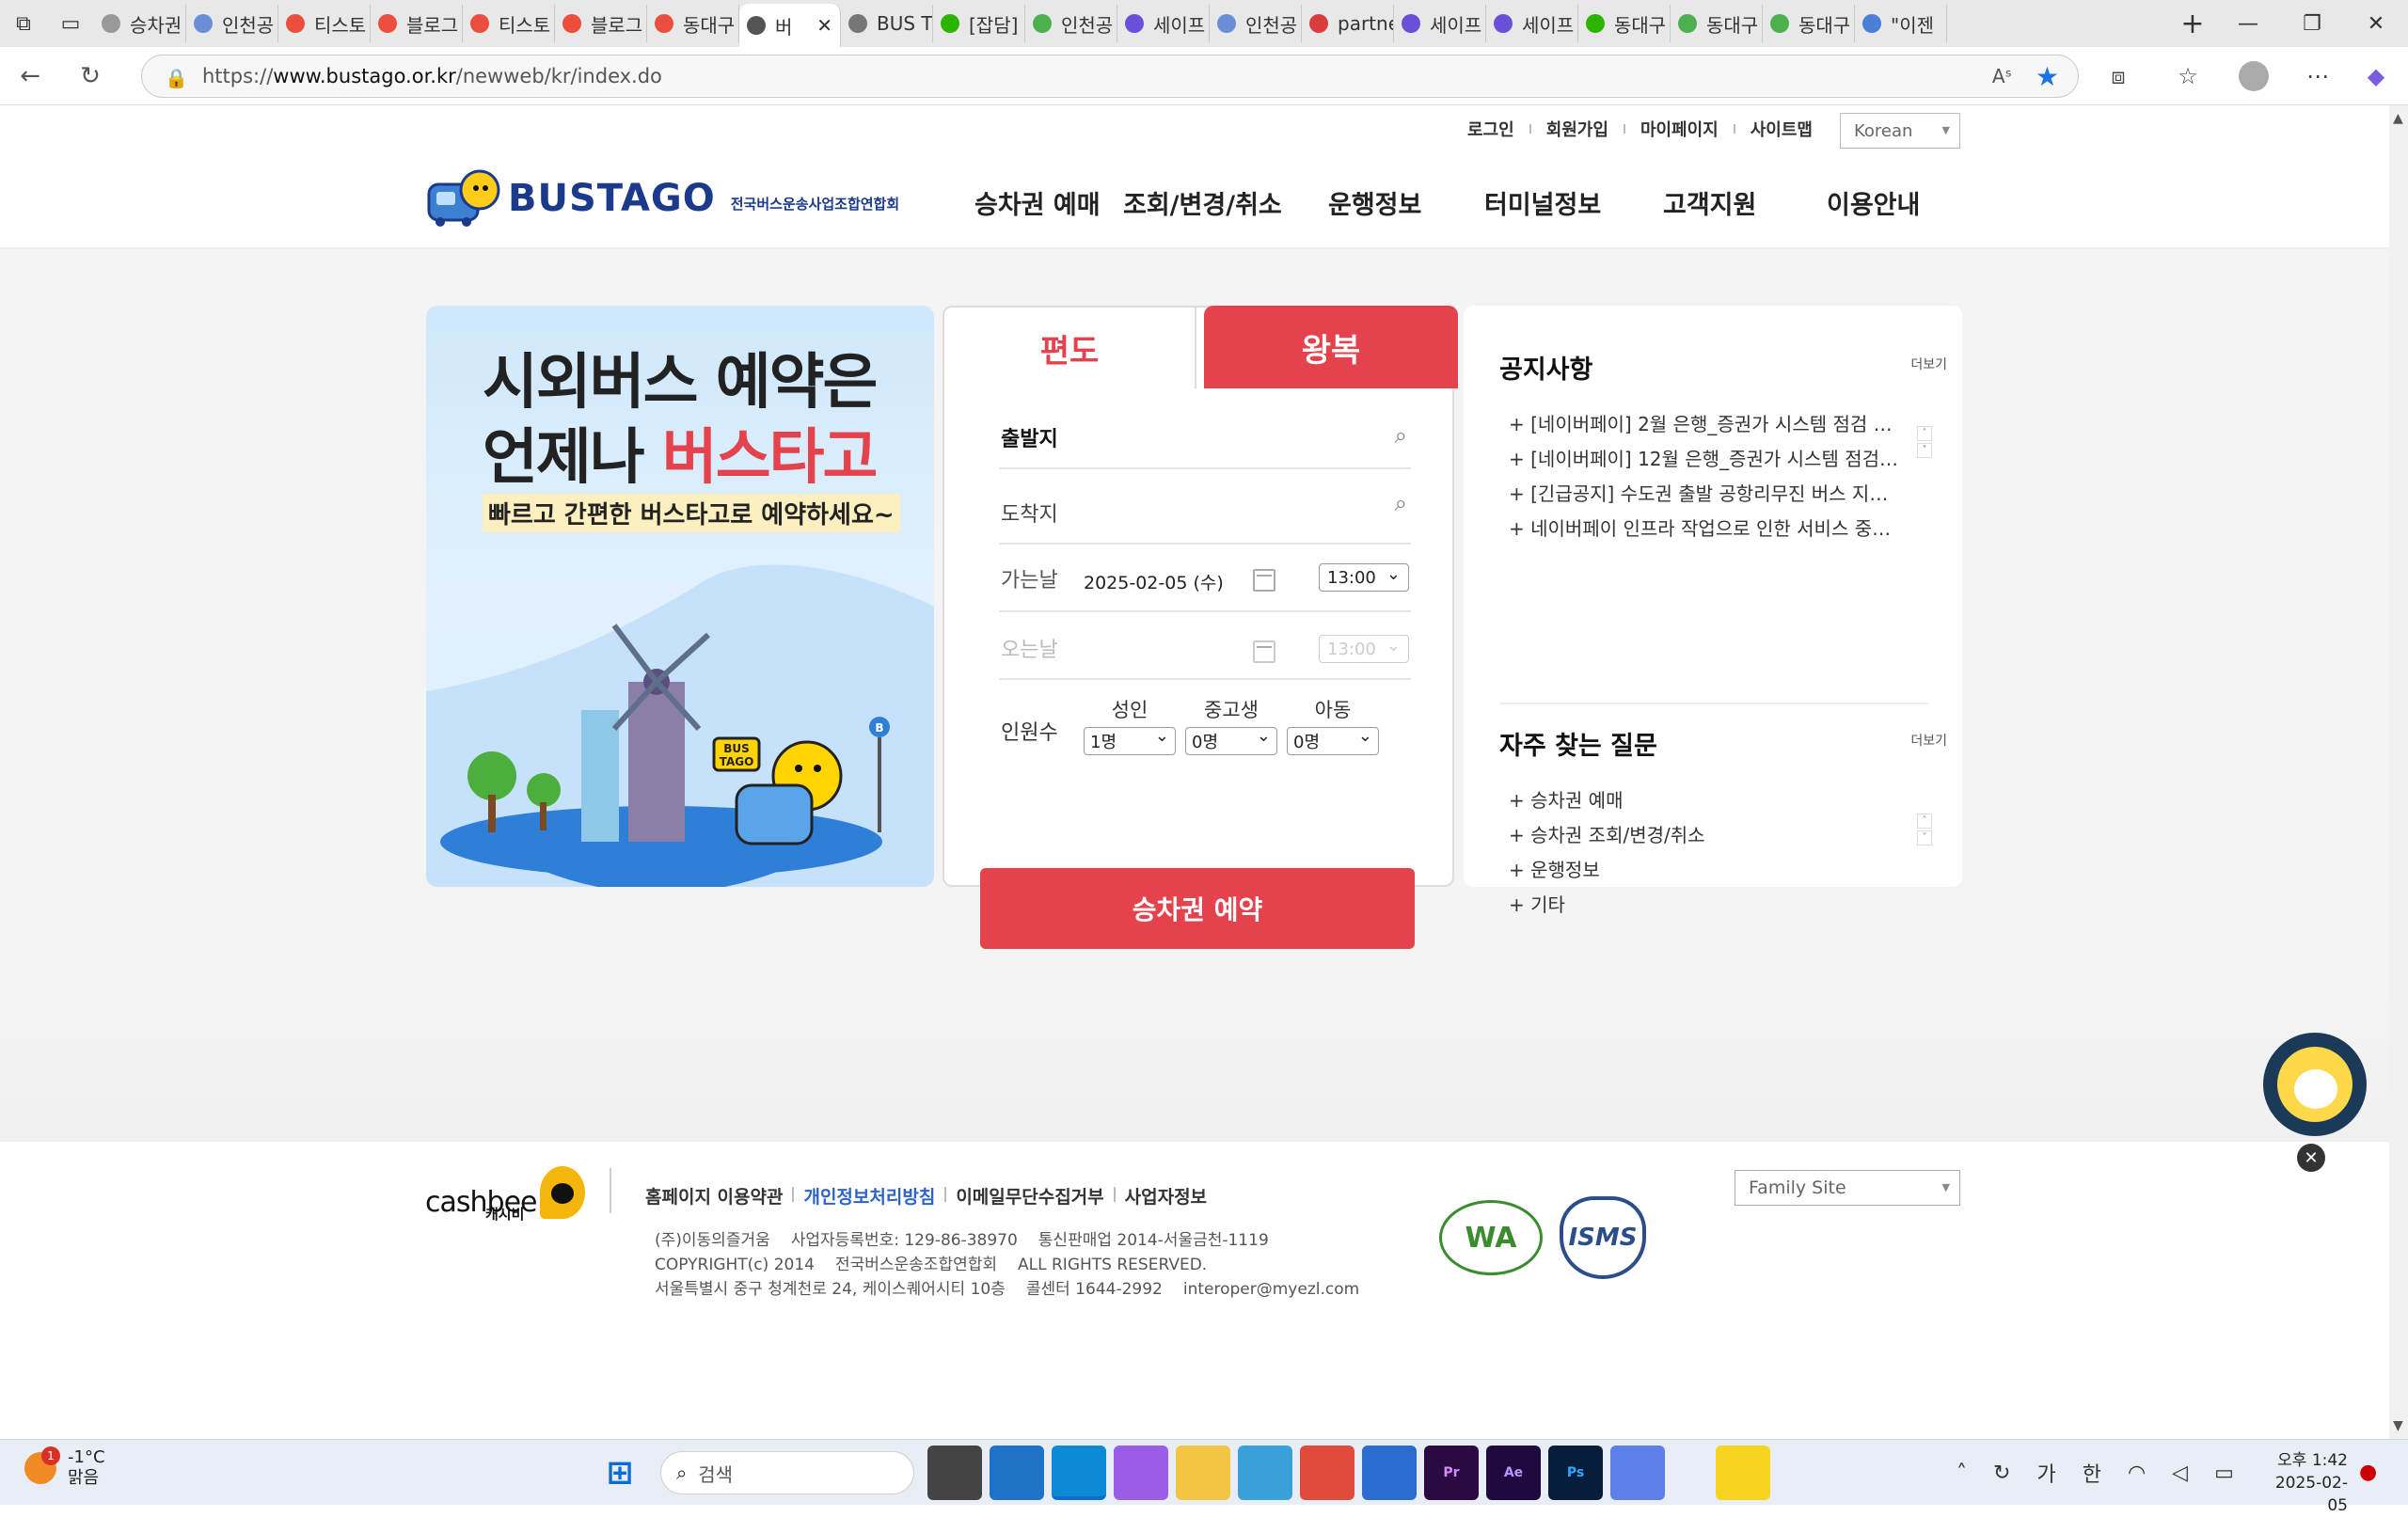  What do you see at coordinates (787, 1472) in the screenshot?
I see `taskbar-search: ⌕ 검색` at bounding box center [787, 1472].